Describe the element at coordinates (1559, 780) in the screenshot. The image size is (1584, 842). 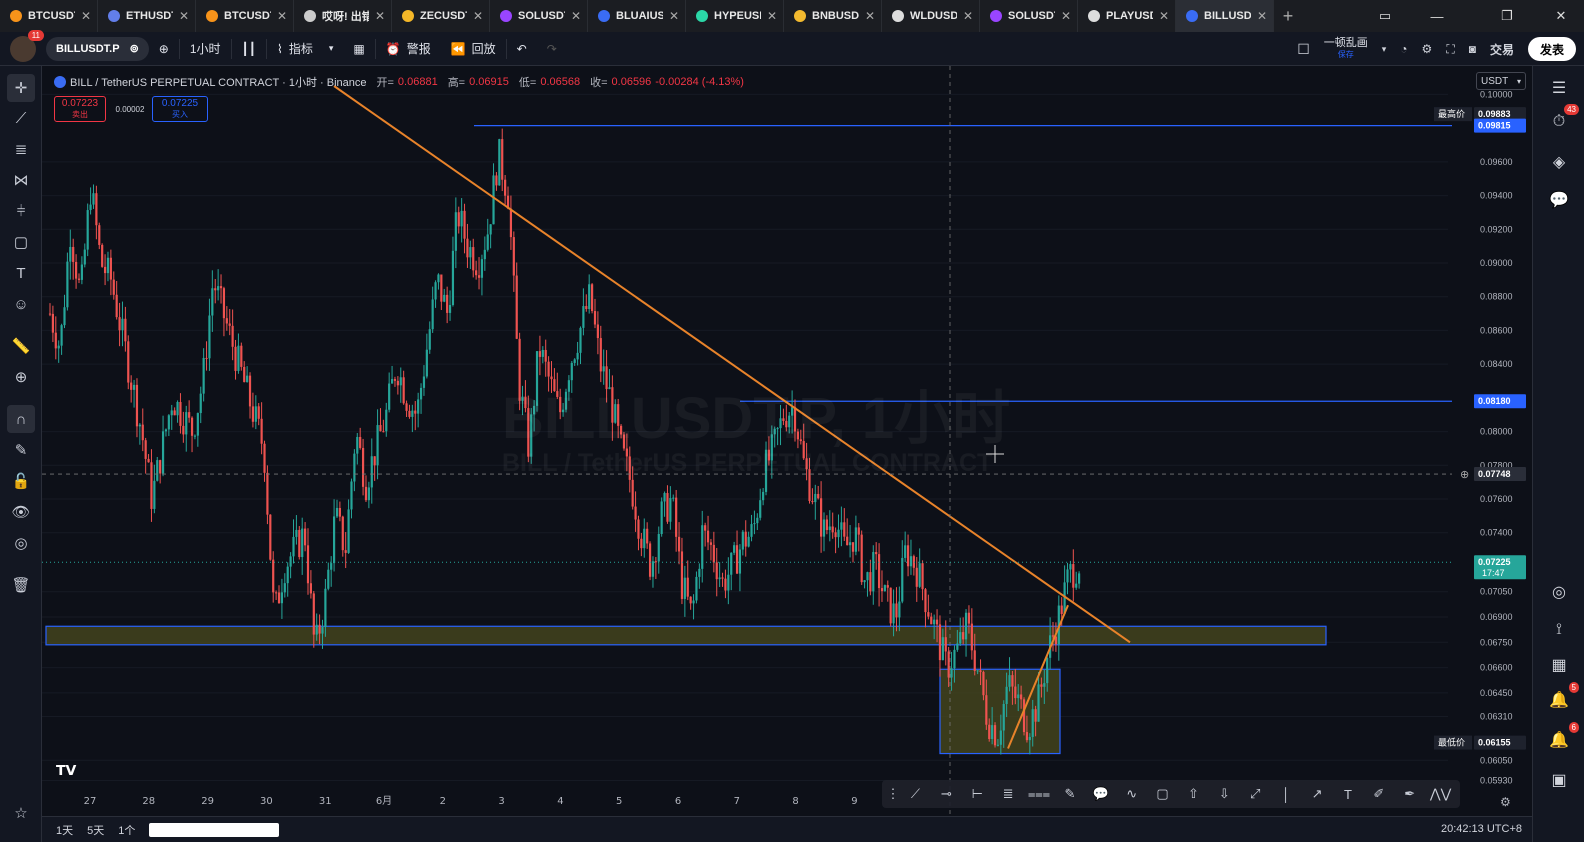
I see `help-icon: ▣` at that location.